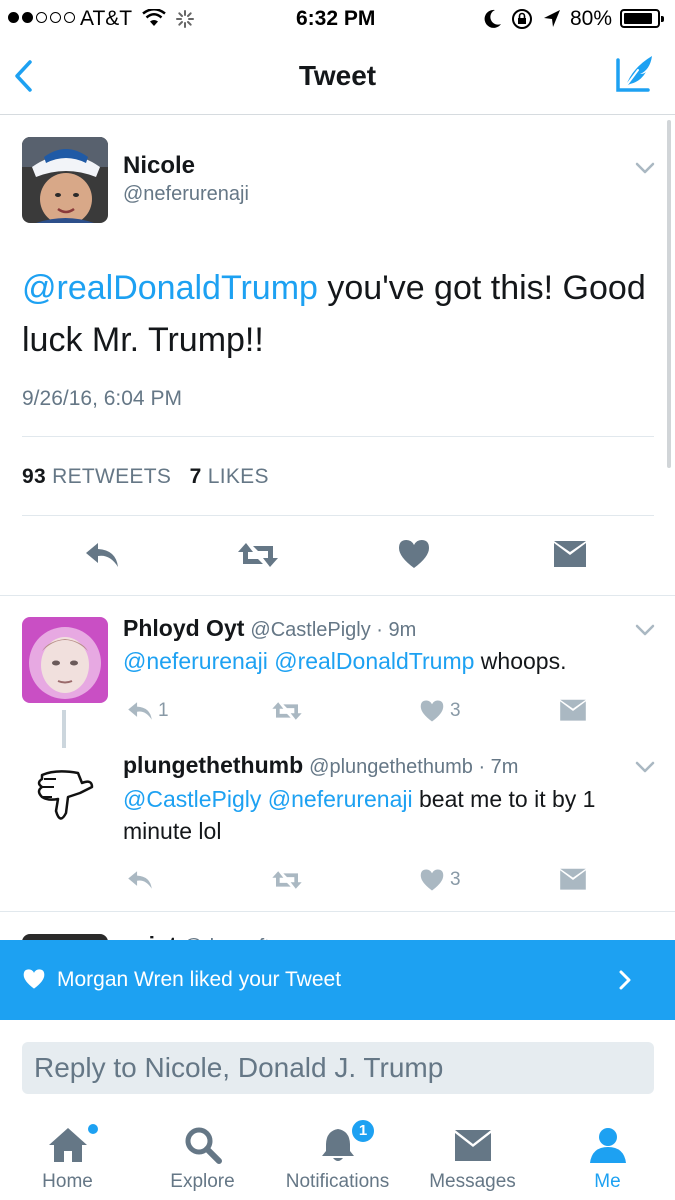 Image resolution: width=675 pixels, height=1200 pixels. What do you see at coordinates (199, 979) in the screenshot?
I see `notification-text: Morgan Wren liked your Tweet` at bounding box center [199, 979].